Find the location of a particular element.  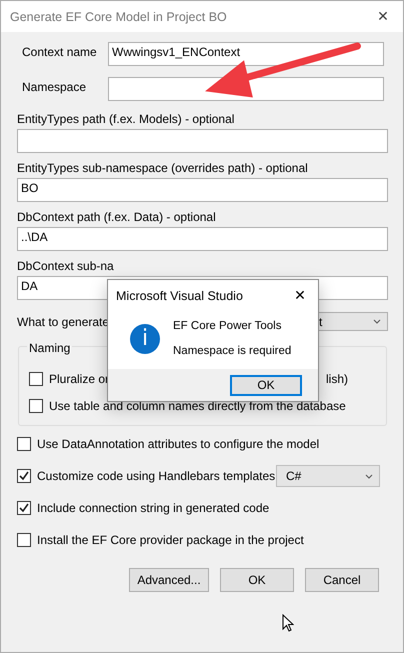

field-label: DbContext sub-na is located at coordinates (66, 266).